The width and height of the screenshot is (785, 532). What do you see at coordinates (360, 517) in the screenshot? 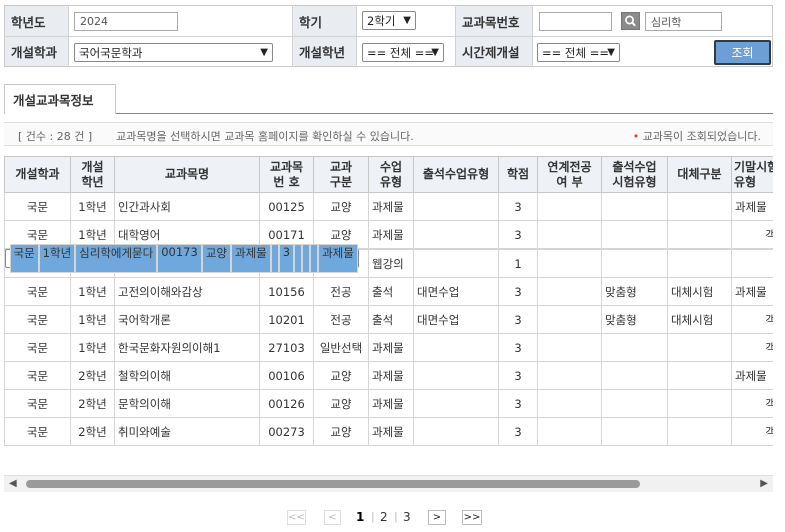
I see `page-1: 1` at bounding box center [360, 517].